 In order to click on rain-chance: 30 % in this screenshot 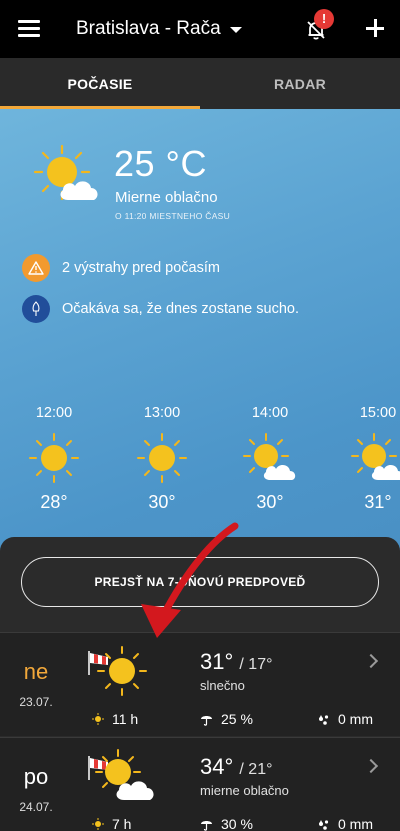, I will do `click(226, 823)`.